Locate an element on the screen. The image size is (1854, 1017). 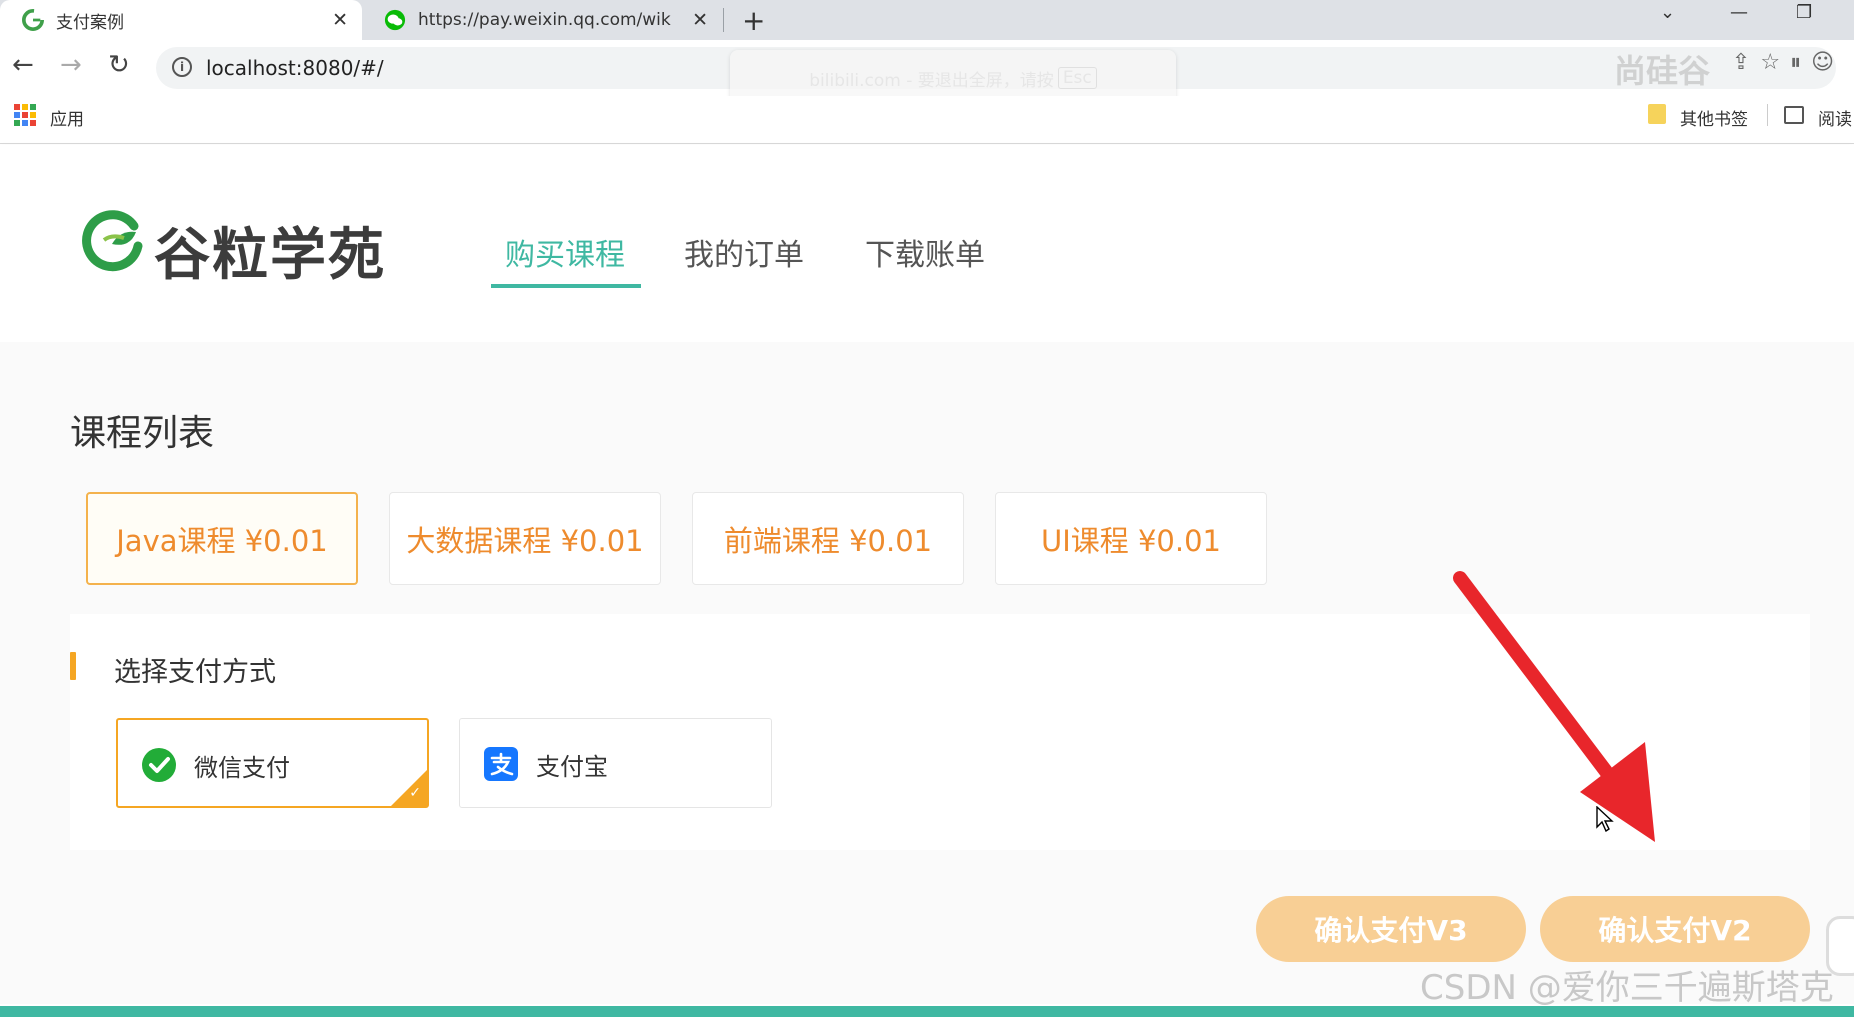
confirm-pay-v3-button: 确认支付V3 is located at coordinates (1391, 929).